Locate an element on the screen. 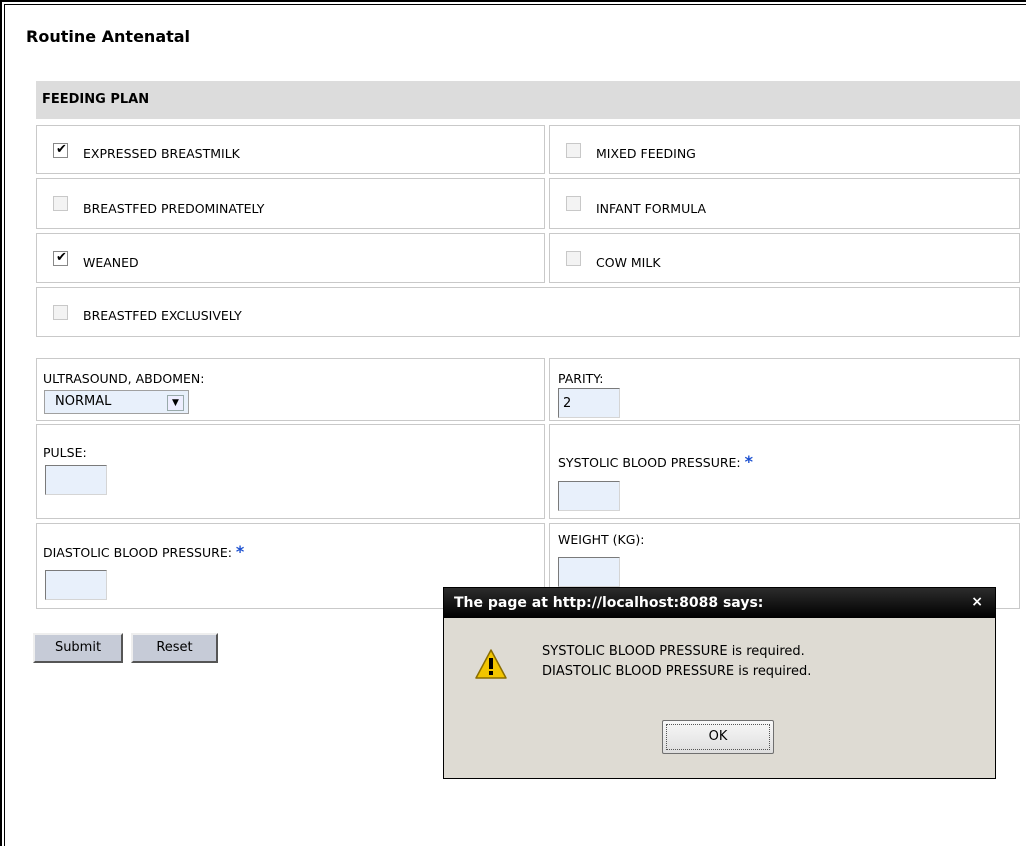 The height and width of the screenshot is (846, 1026). feeding-option-cell: BREASTFED PREDOMINATELY is located at coordinates (290, 203).